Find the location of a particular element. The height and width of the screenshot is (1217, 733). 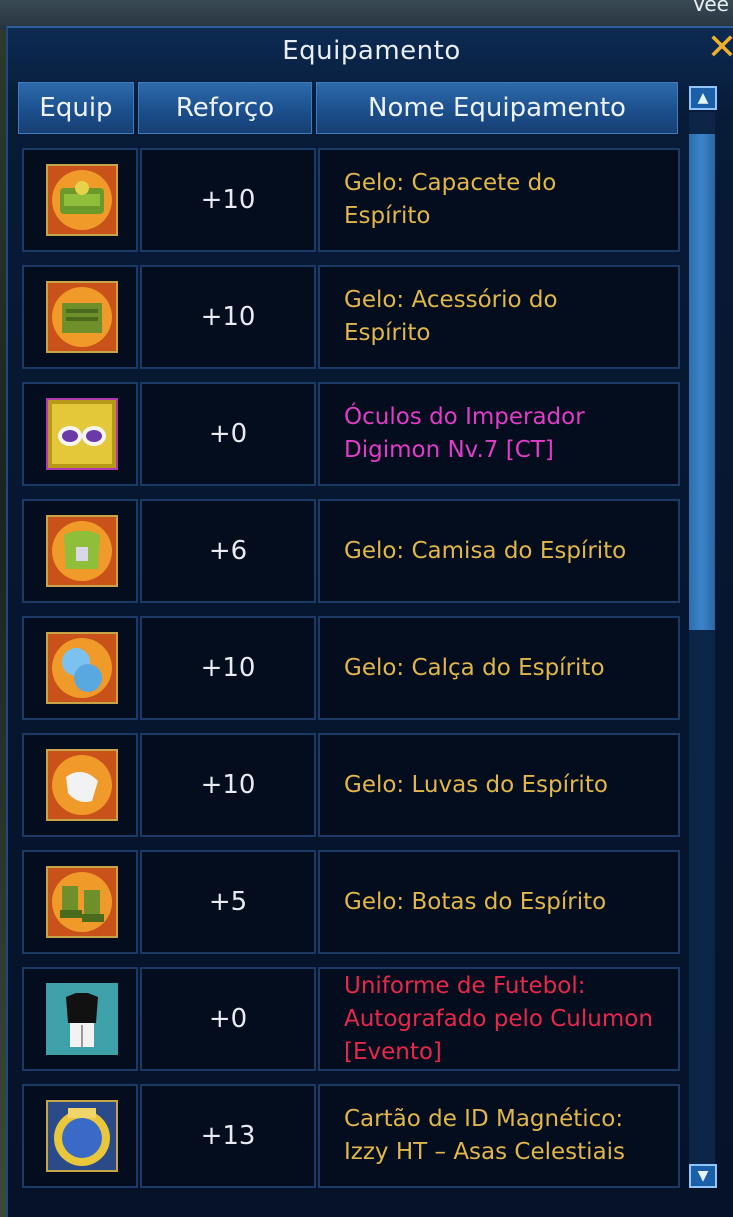

id-card-icon is located at coordinates (82, 1136).